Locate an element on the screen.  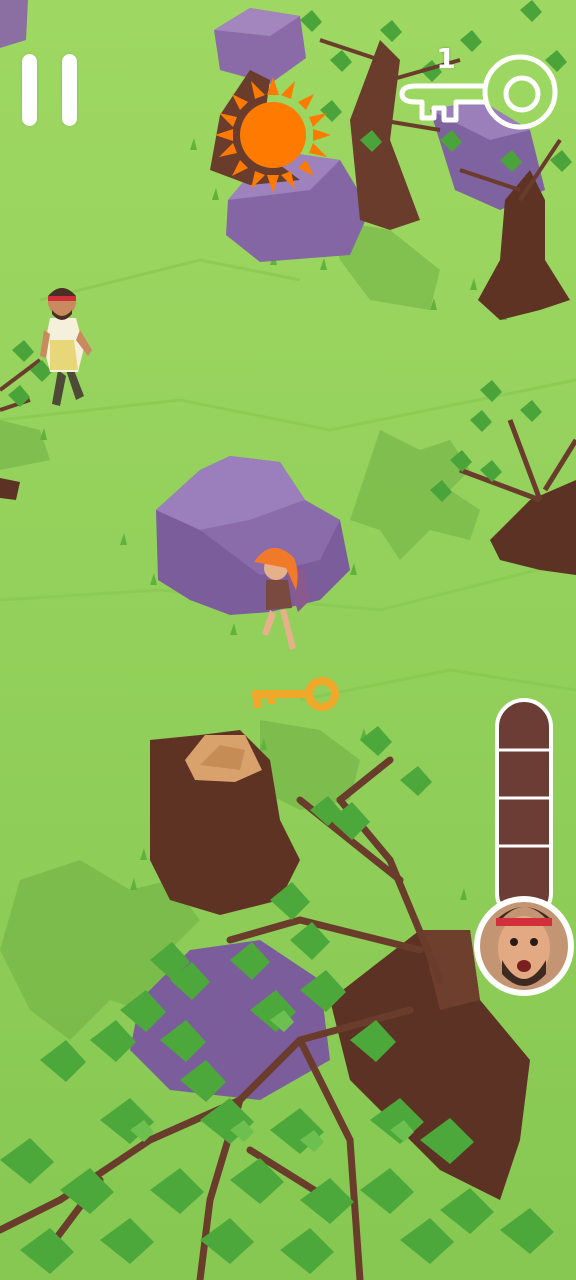
pause-button is located at coordinates (50, 91).